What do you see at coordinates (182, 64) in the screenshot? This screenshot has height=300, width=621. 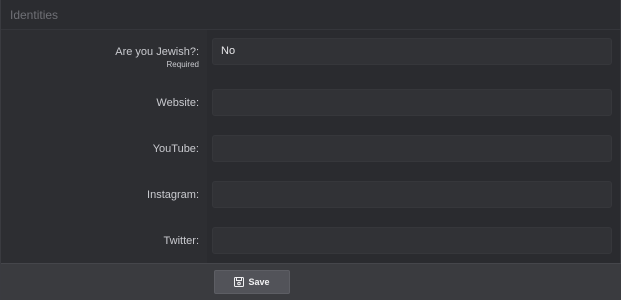 I see `required-label: Required` at bounding box center [182, 64].